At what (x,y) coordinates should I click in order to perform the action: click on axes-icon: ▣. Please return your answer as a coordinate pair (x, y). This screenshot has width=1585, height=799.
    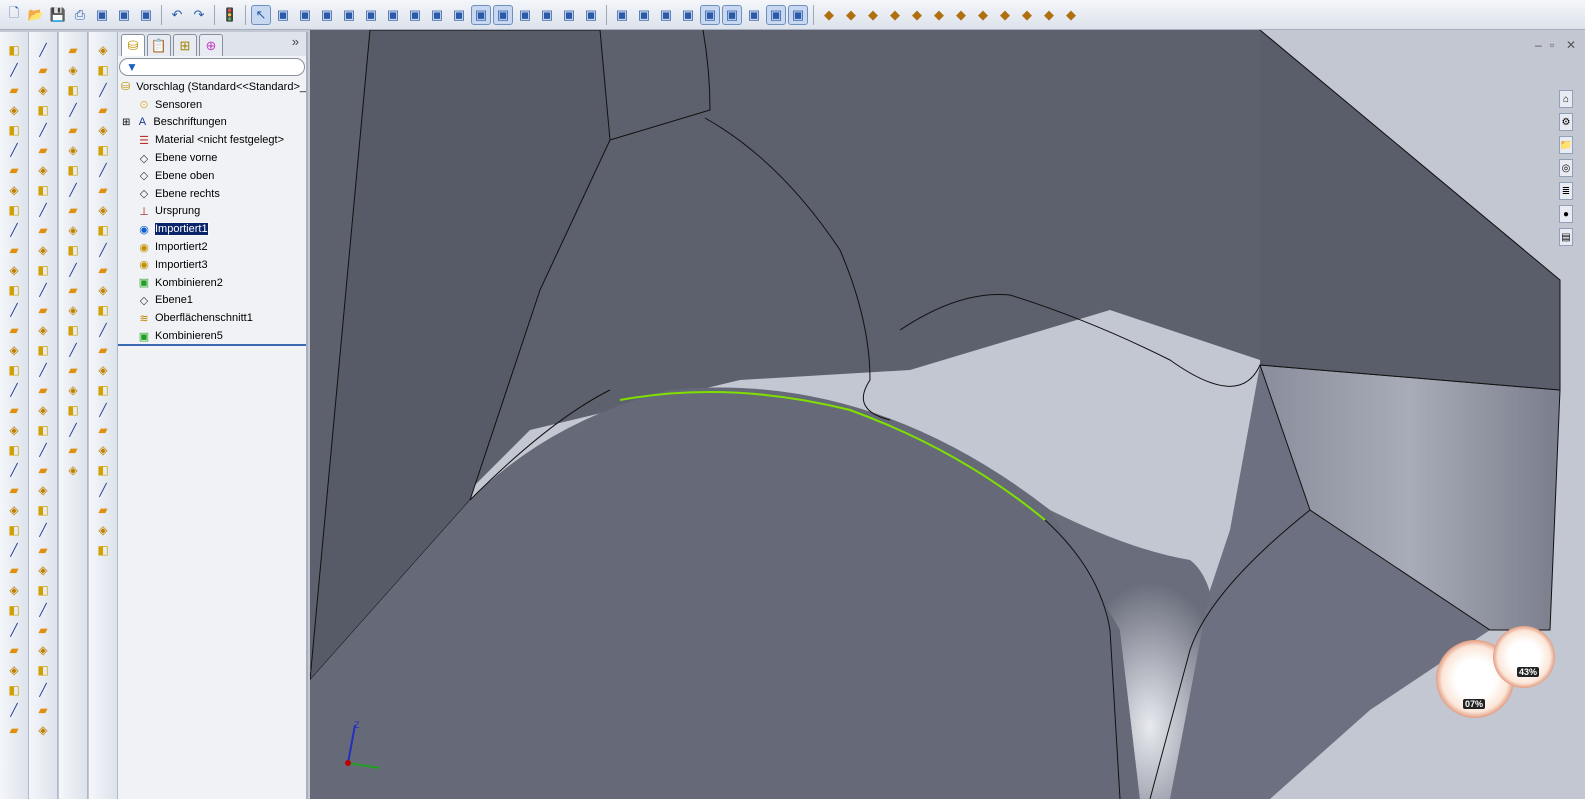
    Looking at the image, I should click on (688, 15).